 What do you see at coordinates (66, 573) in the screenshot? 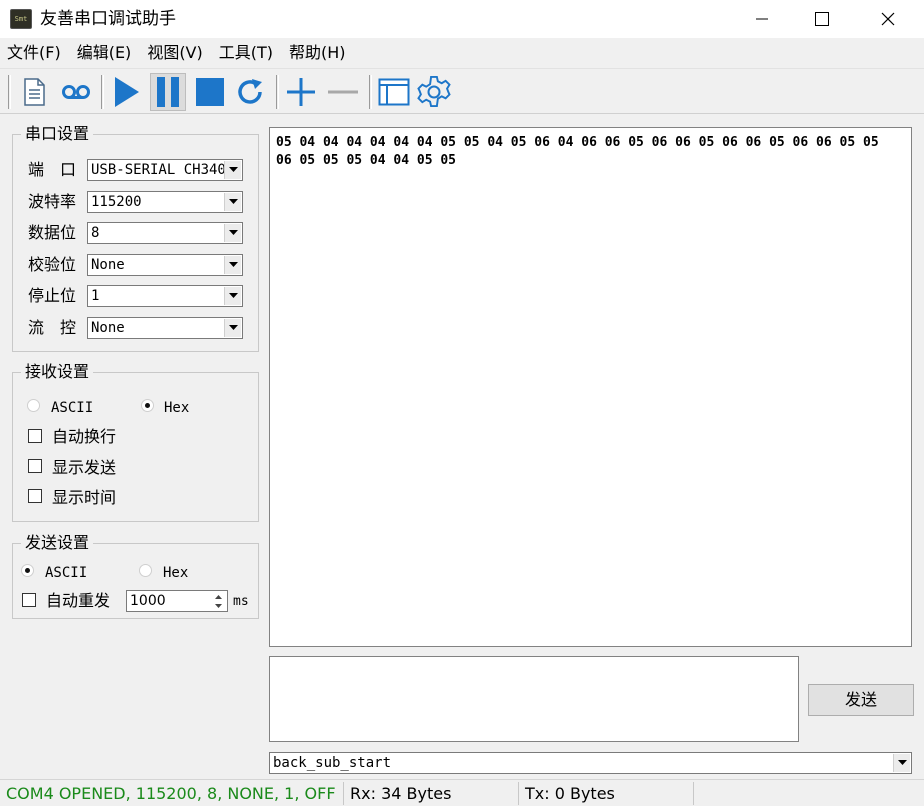
I see `send-ascii-label: ASCII` at bounding box center [66, 573].